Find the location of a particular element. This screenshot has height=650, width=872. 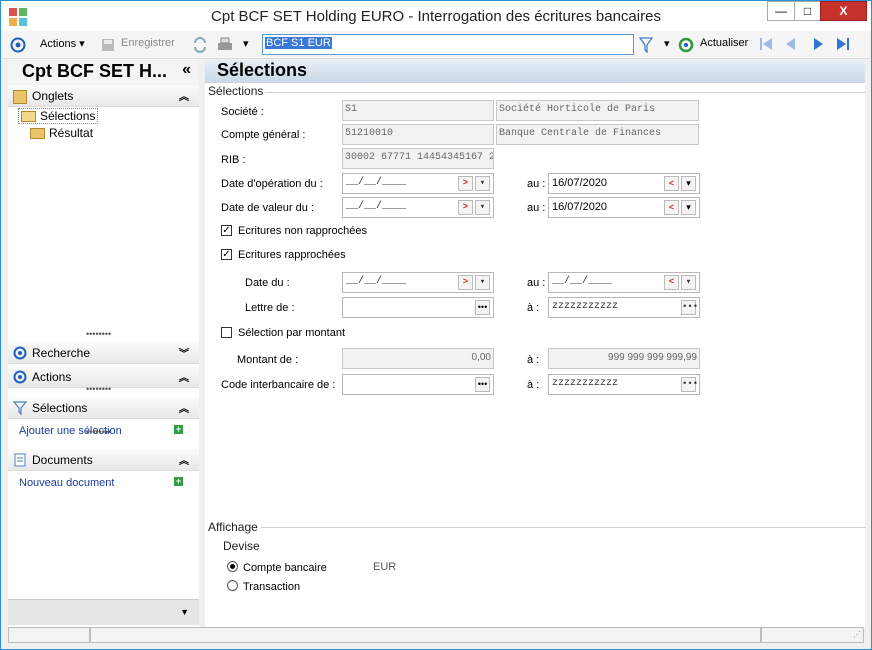

next-record-icon is located at coordinates (818, 44).